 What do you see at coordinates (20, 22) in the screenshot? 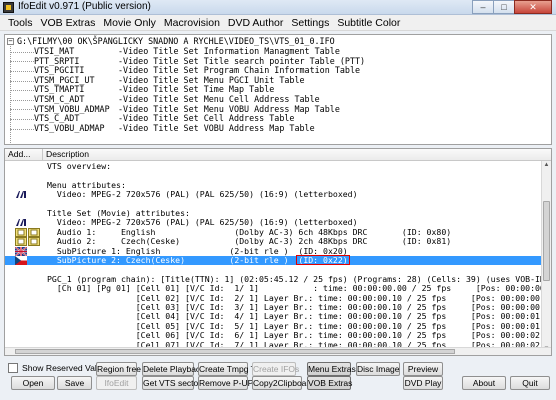
I see `menu-tools: Tools` at bounding box center [20, 22].